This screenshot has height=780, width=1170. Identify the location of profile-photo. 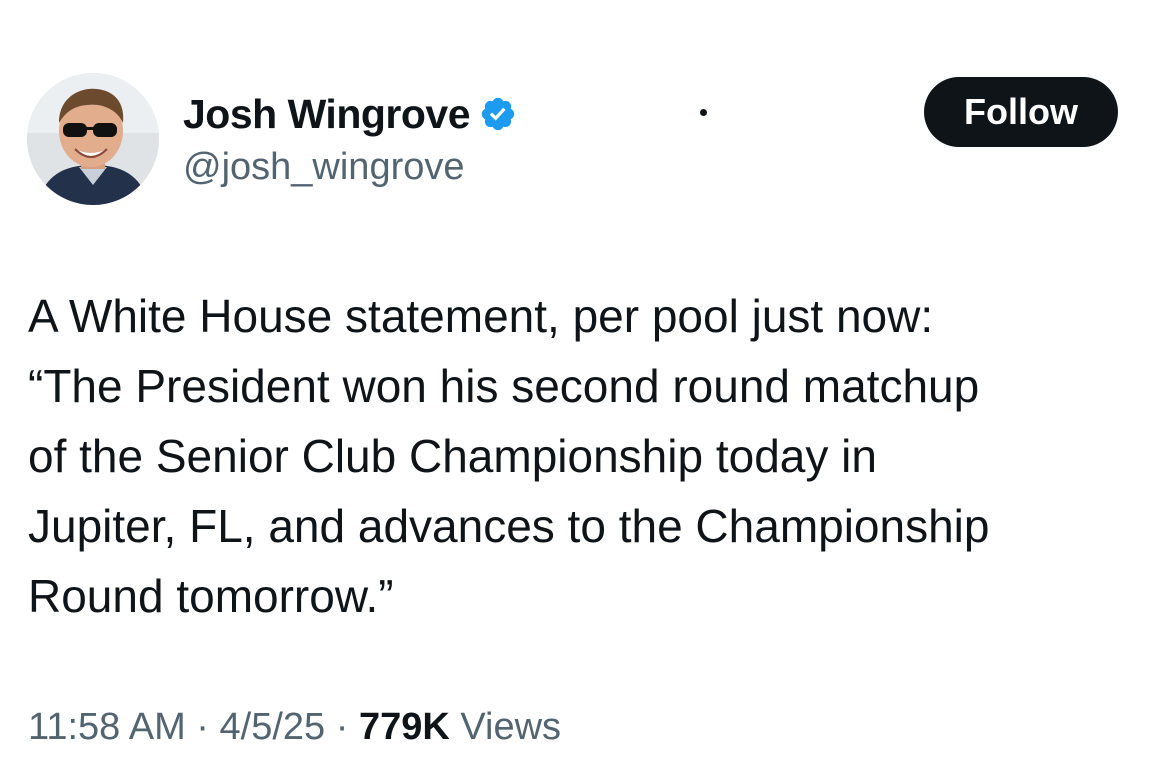
(93, 139).